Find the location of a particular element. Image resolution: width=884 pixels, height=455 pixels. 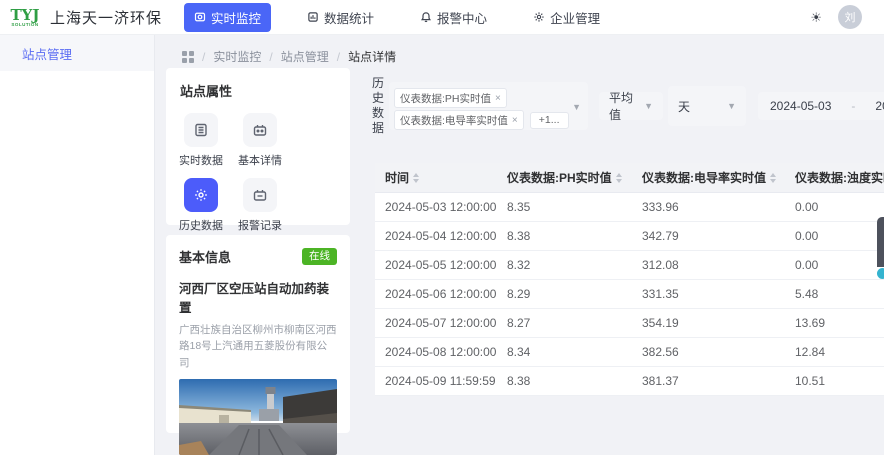

realtime-data-icon is located at coordinates (201, 130).